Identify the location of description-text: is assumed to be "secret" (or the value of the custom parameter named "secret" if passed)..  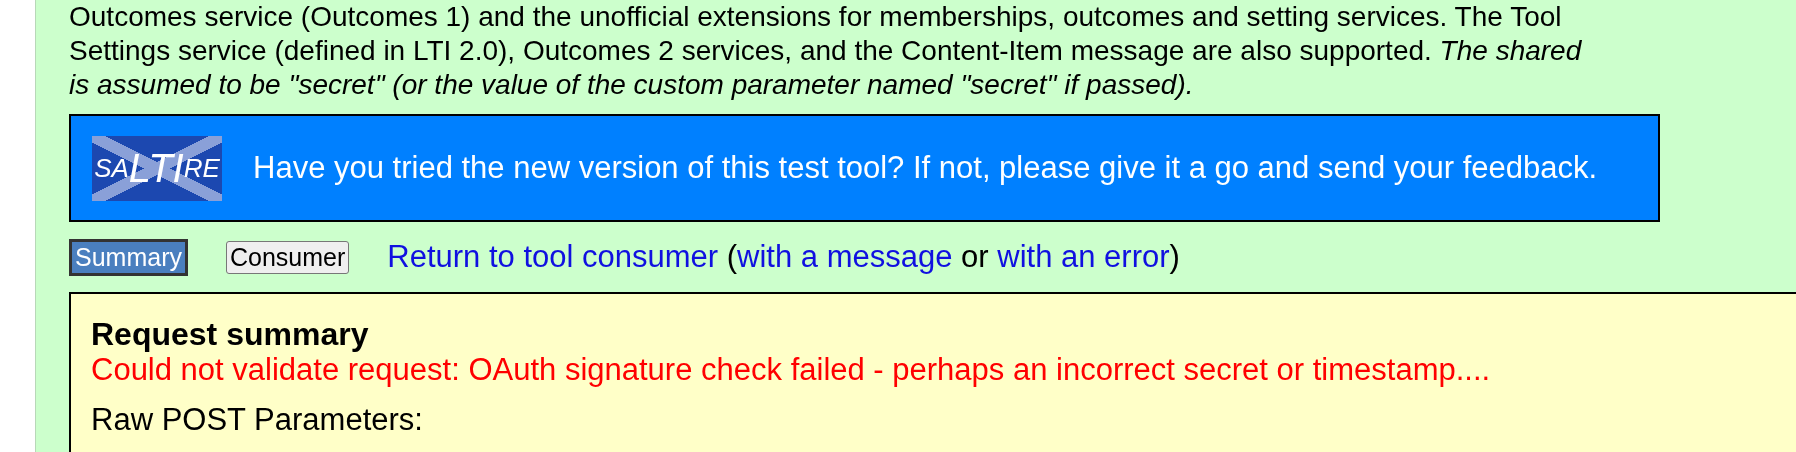
(632, 85).